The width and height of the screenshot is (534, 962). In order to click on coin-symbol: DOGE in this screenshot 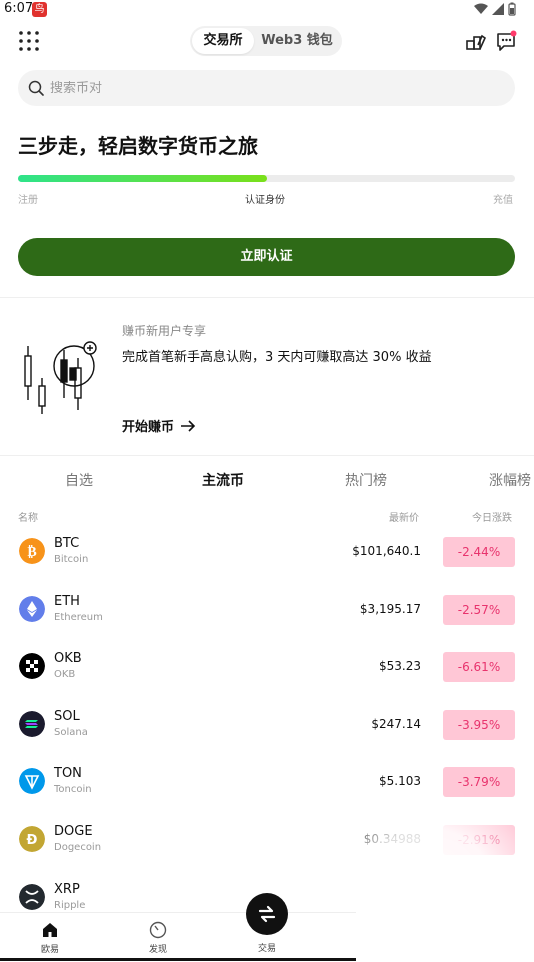, I will do `click(73, 831)`.